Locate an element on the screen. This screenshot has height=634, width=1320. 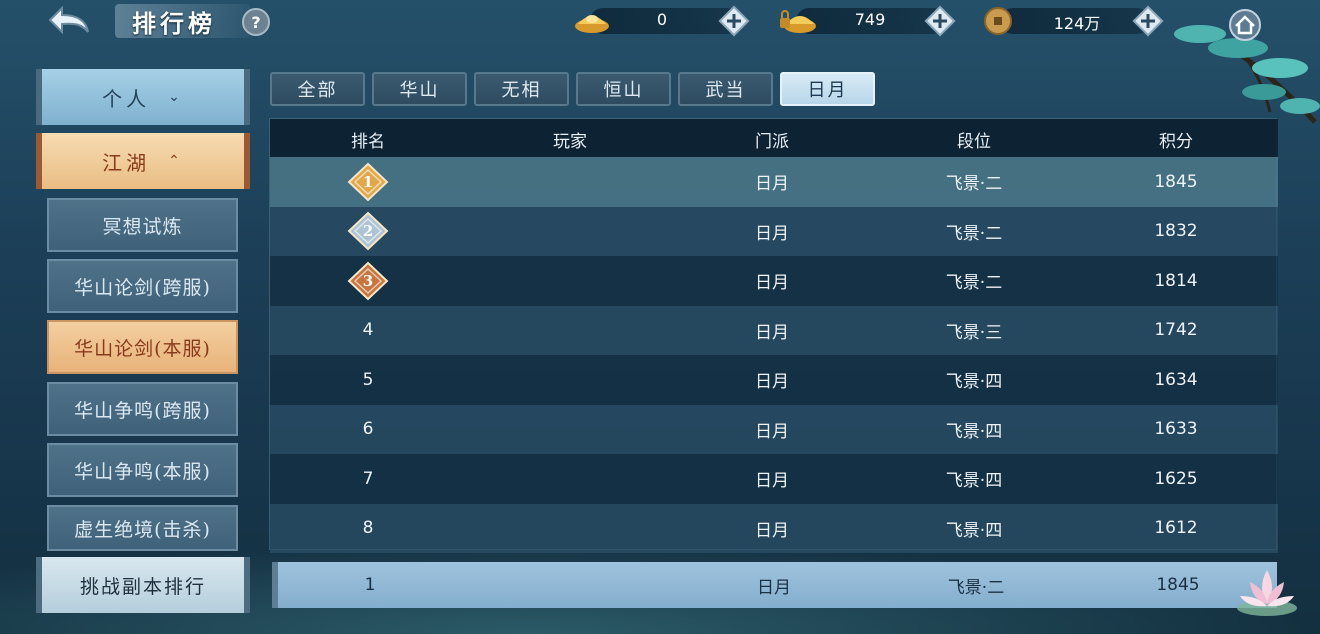
challenge-dungeon-ranking-label: 挑战副本排行 is located at coordinates (142, 586).